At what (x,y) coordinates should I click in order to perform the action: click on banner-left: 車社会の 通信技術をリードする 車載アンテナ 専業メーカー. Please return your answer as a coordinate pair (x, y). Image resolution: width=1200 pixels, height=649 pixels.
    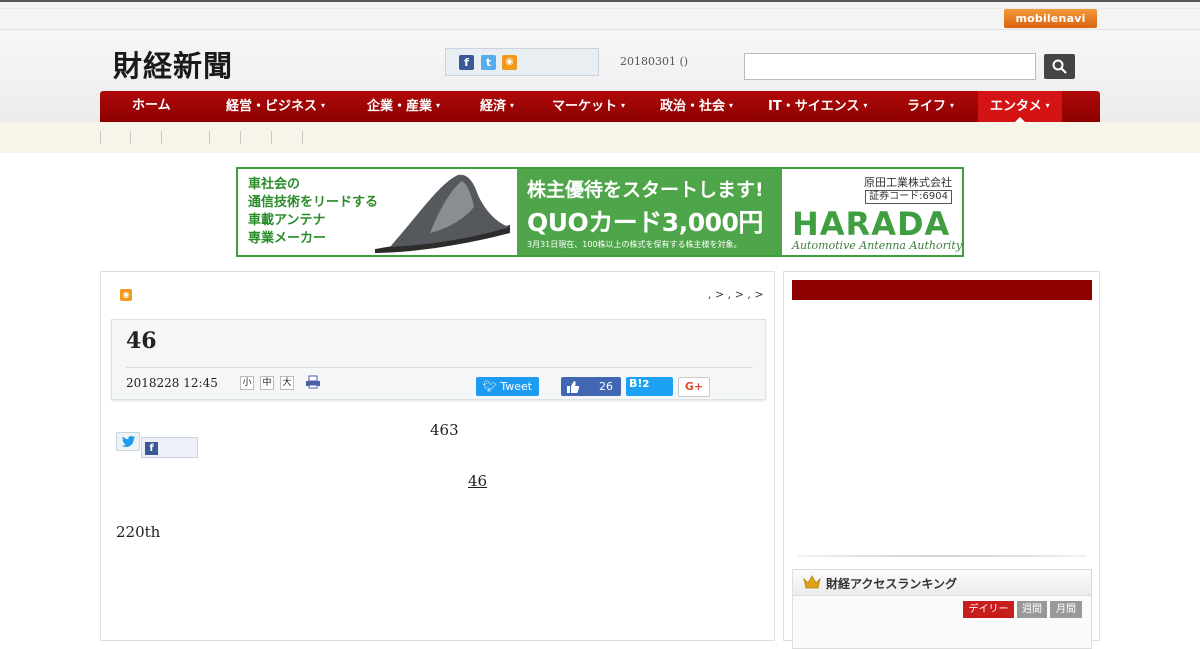
    Looking at the image, I should click on (377, 212).